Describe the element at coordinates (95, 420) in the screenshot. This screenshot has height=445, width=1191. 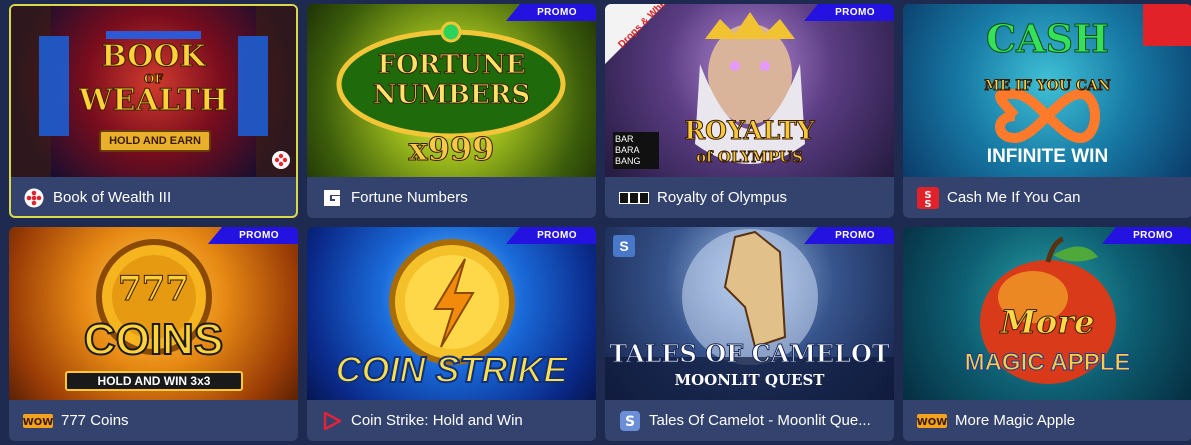
I see `game-title: 777 Coins` at that location.